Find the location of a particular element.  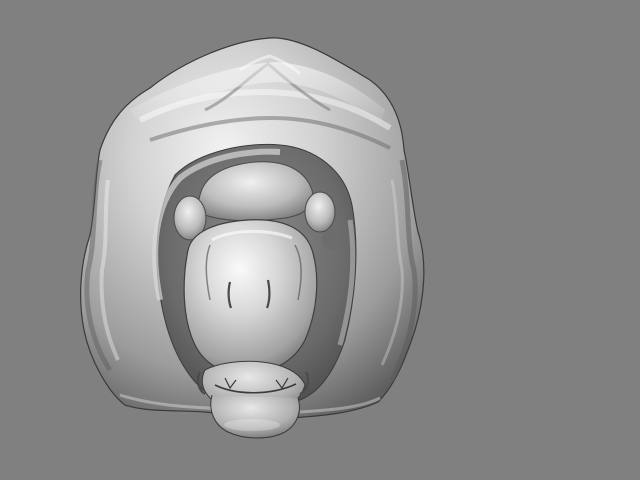

head-face is located at coordinates (250, 297).